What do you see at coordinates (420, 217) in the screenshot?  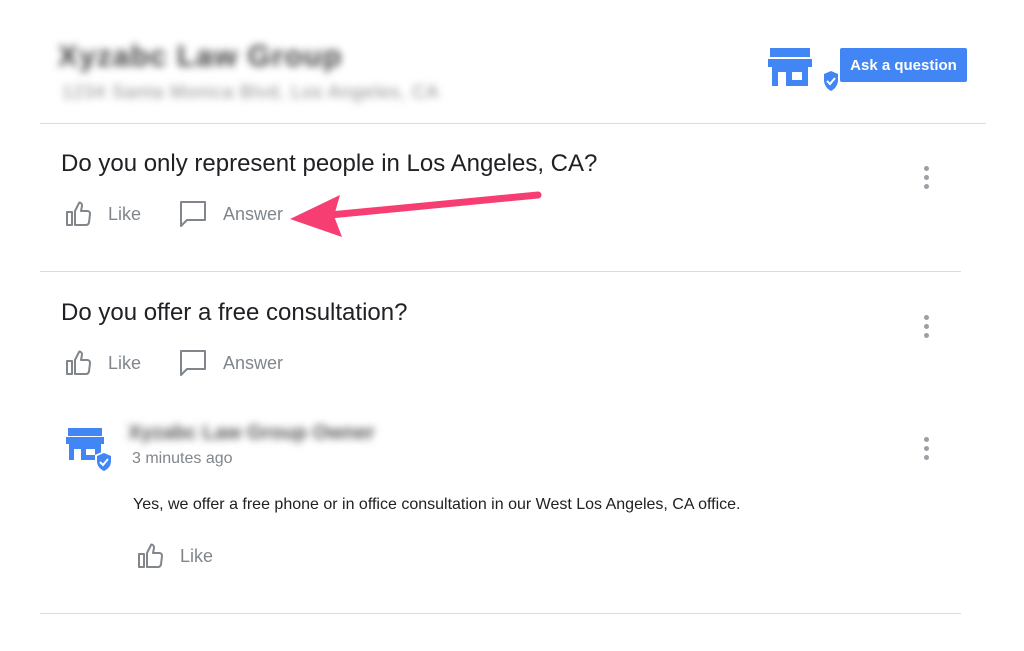 I see `annotation-arrow-icon` at bounding box center [420, 217].